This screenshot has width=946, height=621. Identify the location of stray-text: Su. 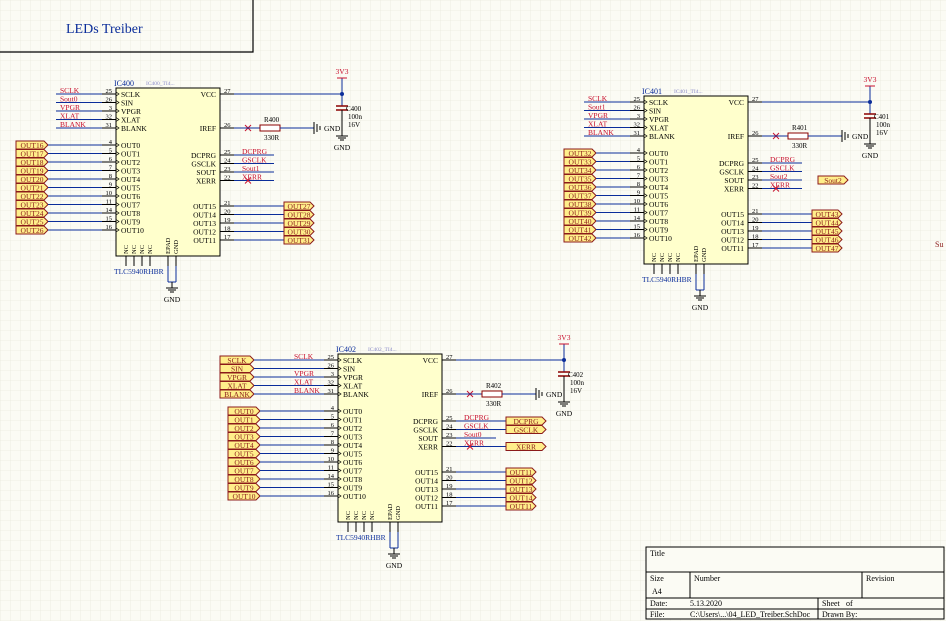
(939, 244).